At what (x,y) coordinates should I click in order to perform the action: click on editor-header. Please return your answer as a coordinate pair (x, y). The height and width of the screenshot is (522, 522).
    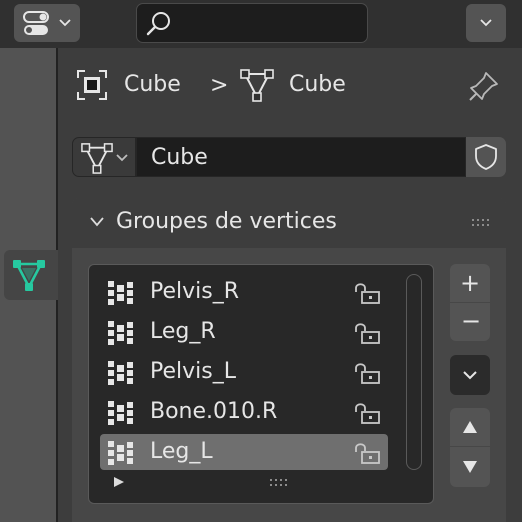
    Looking at the image, I should click on (261, 24).